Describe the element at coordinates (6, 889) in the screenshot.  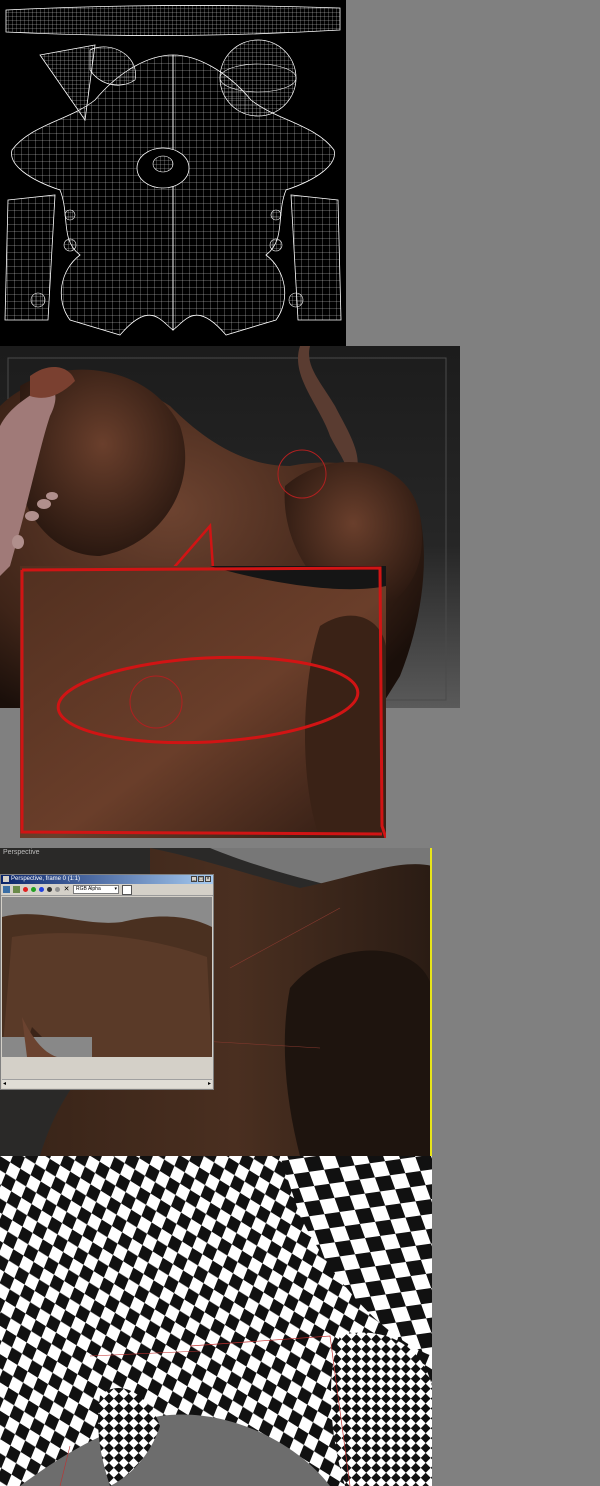
I see `save-icon` at that location.